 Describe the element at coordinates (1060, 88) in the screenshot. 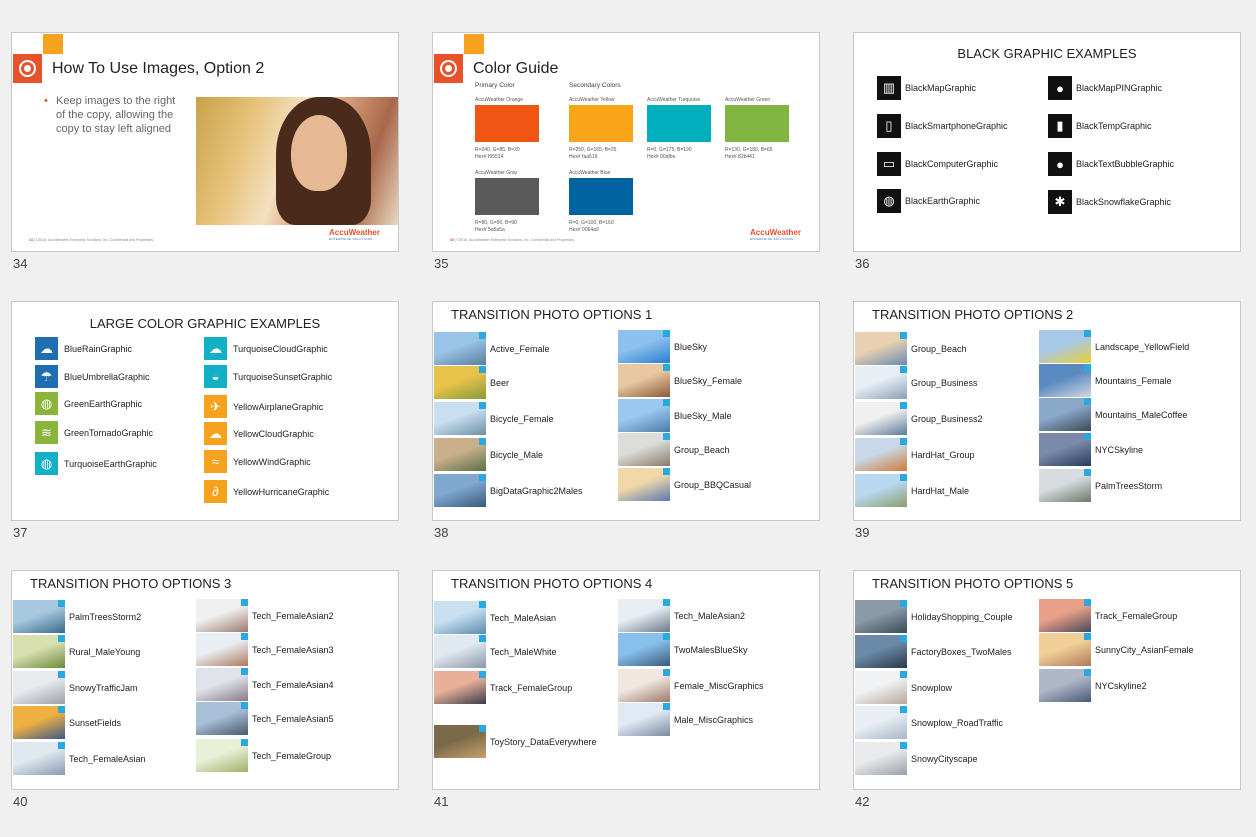

I see `map-pin-icon: ●` at that location.